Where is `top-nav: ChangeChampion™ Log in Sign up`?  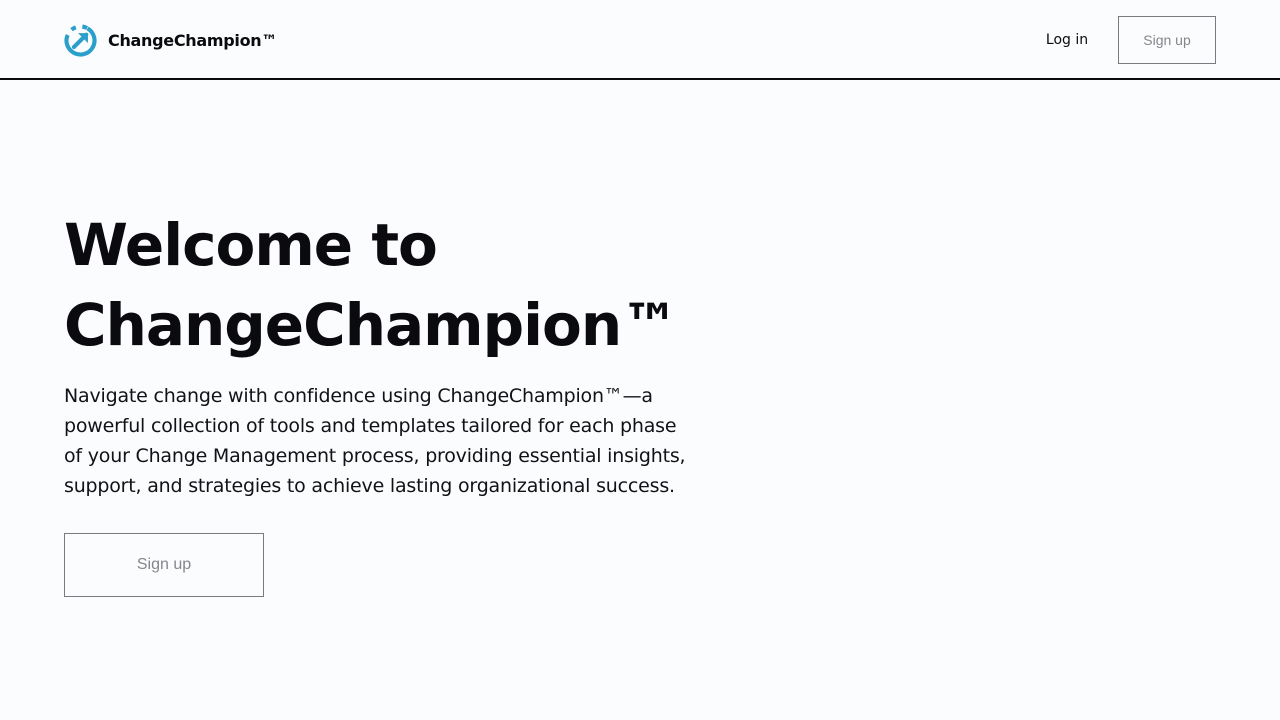
top-nav: ChangeChampion™ Log in Sign up is located at coordinates (640, 40).